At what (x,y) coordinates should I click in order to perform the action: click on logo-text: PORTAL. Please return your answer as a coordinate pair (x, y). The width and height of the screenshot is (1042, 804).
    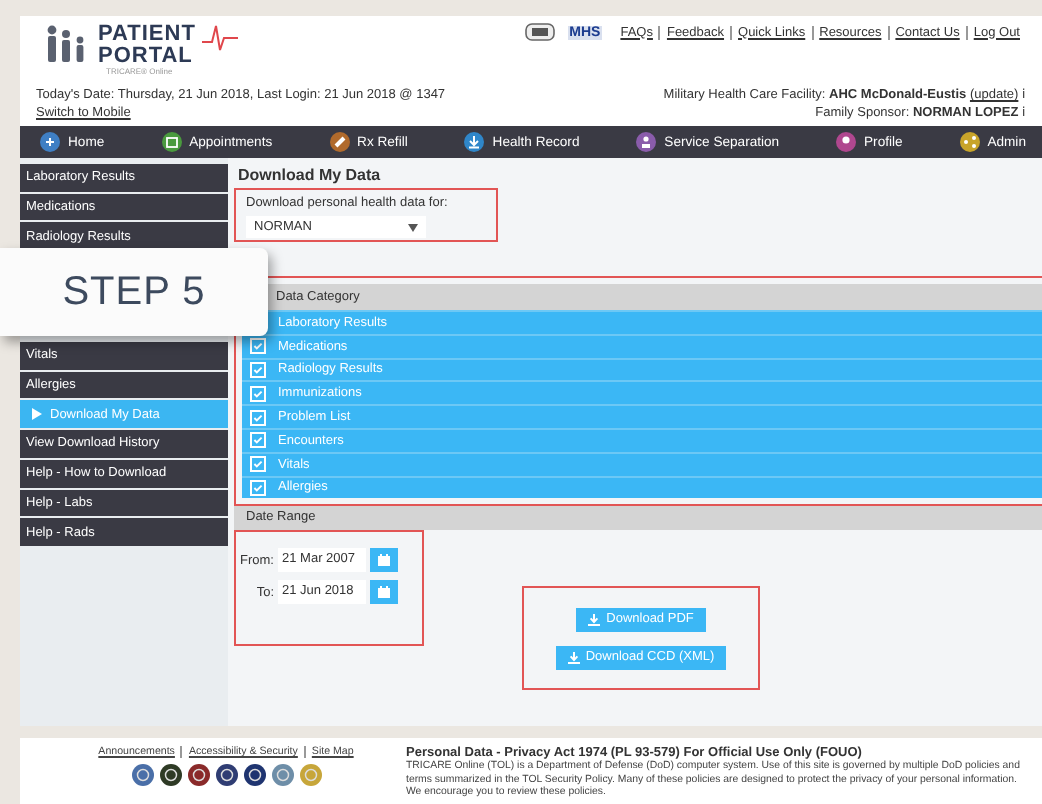
    Looking at the image, I should click on (146, 57).